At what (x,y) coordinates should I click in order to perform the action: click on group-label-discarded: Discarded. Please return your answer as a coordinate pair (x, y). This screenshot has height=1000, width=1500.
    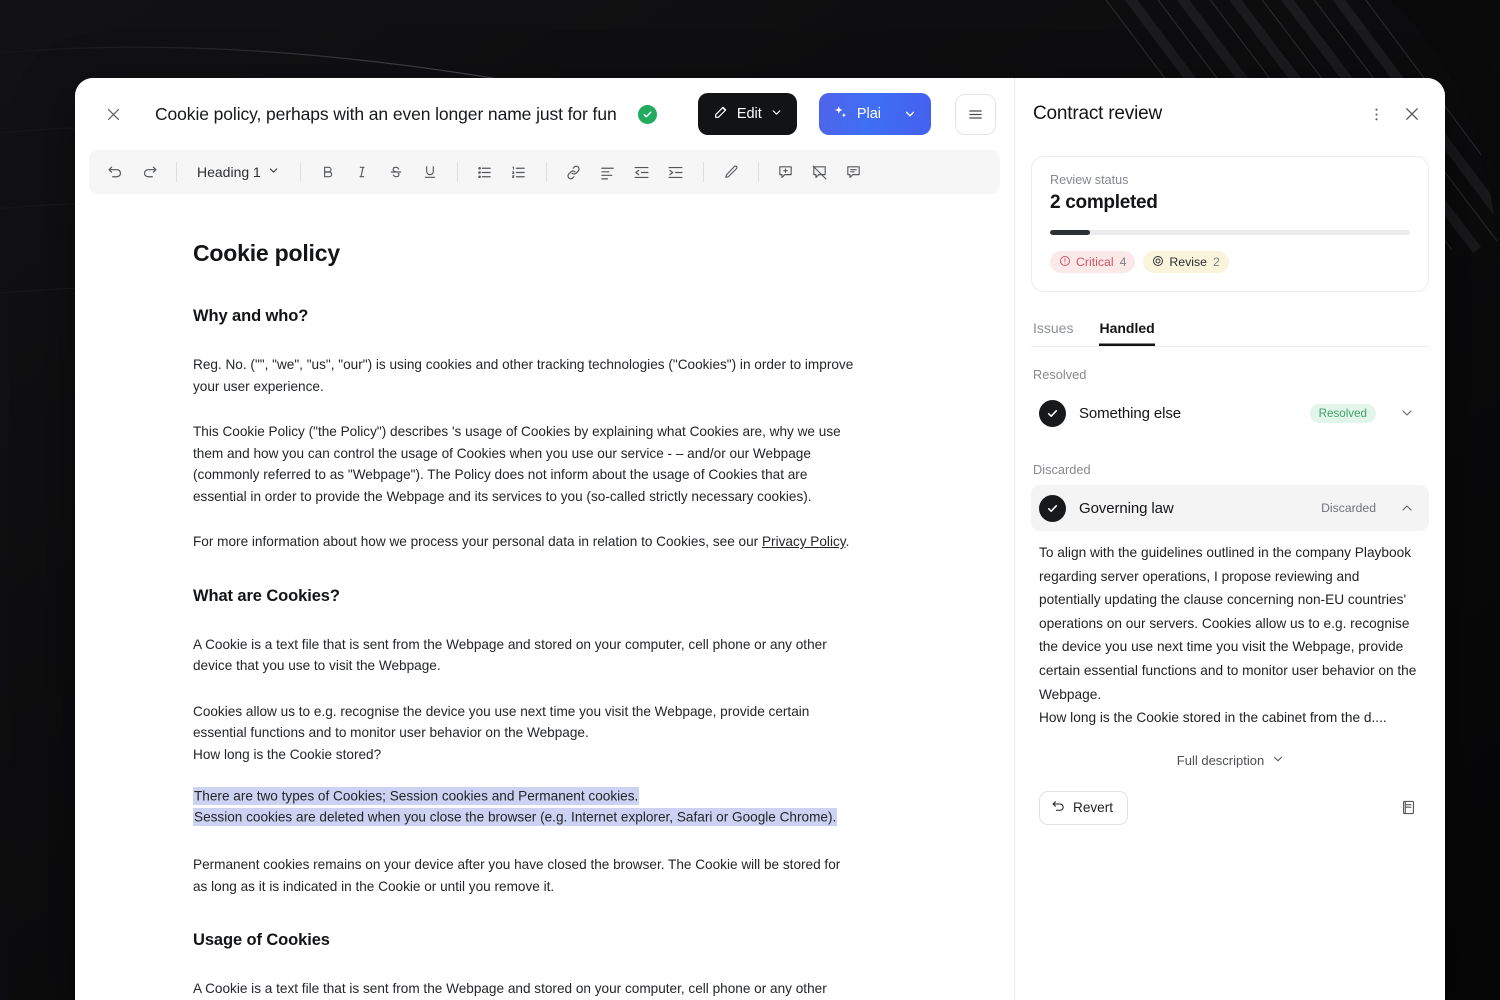
    Looking at the image, I should click on (1062, 469).